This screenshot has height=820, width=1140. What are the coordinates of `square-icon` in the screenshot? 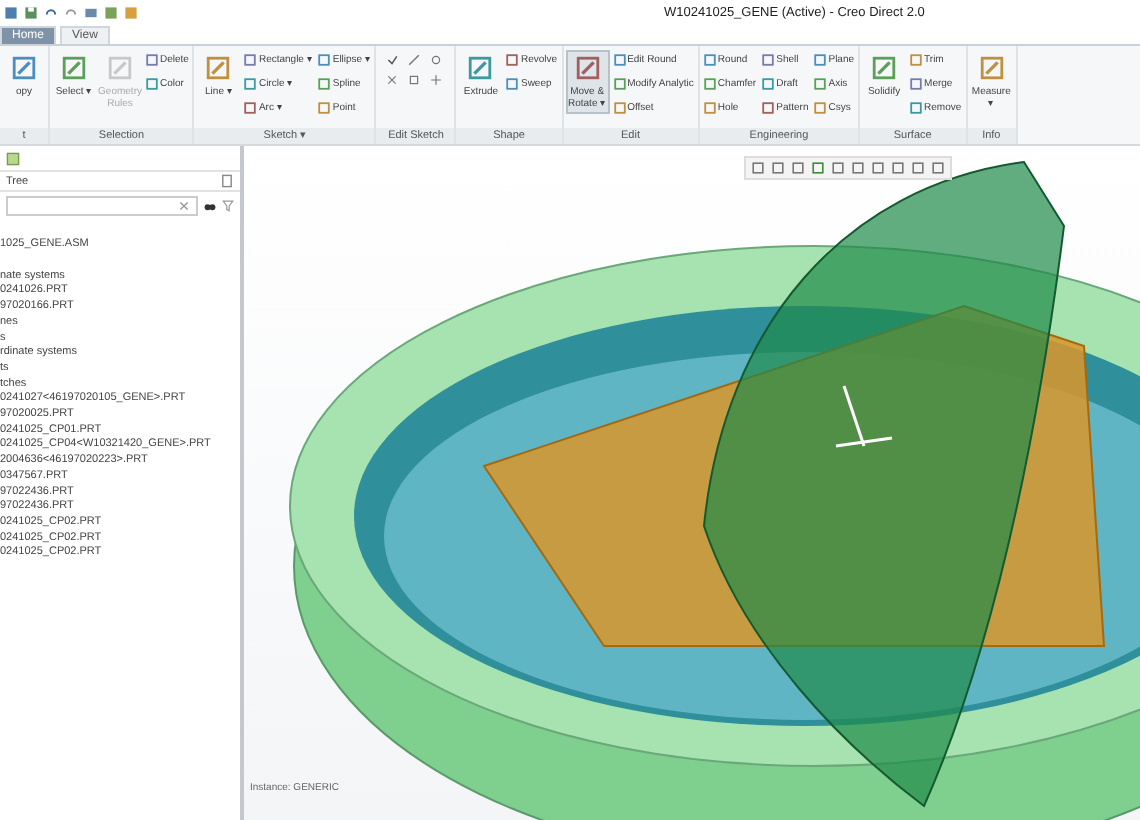 It's located at (414, 80).